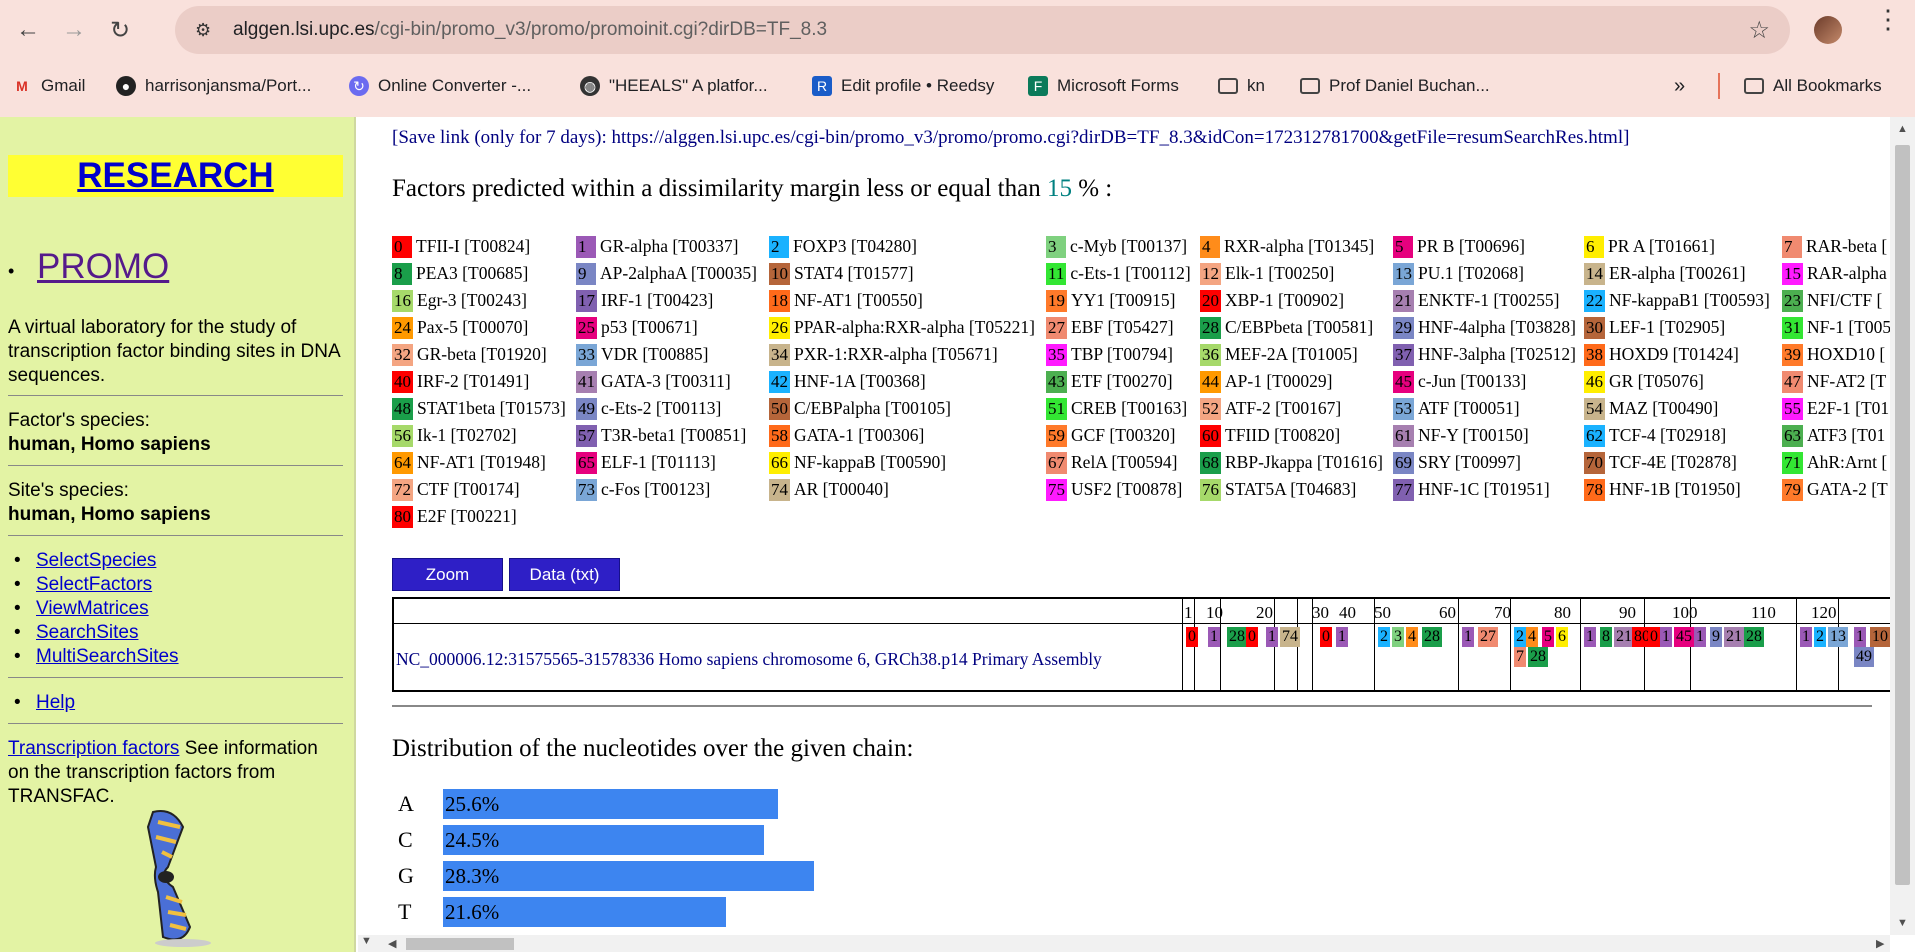 The height and width of the screenshot is (952, 1915). I want to click on vertical-scrollbar: ▲ ▼, so click(1902, 526).